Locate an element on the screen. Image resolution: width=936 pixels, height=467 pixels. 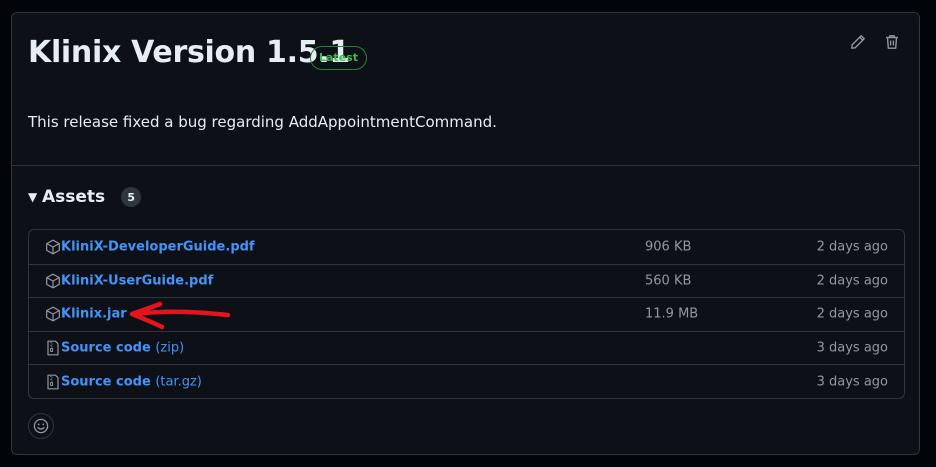
edit-button is located at coordinates (858, 42).